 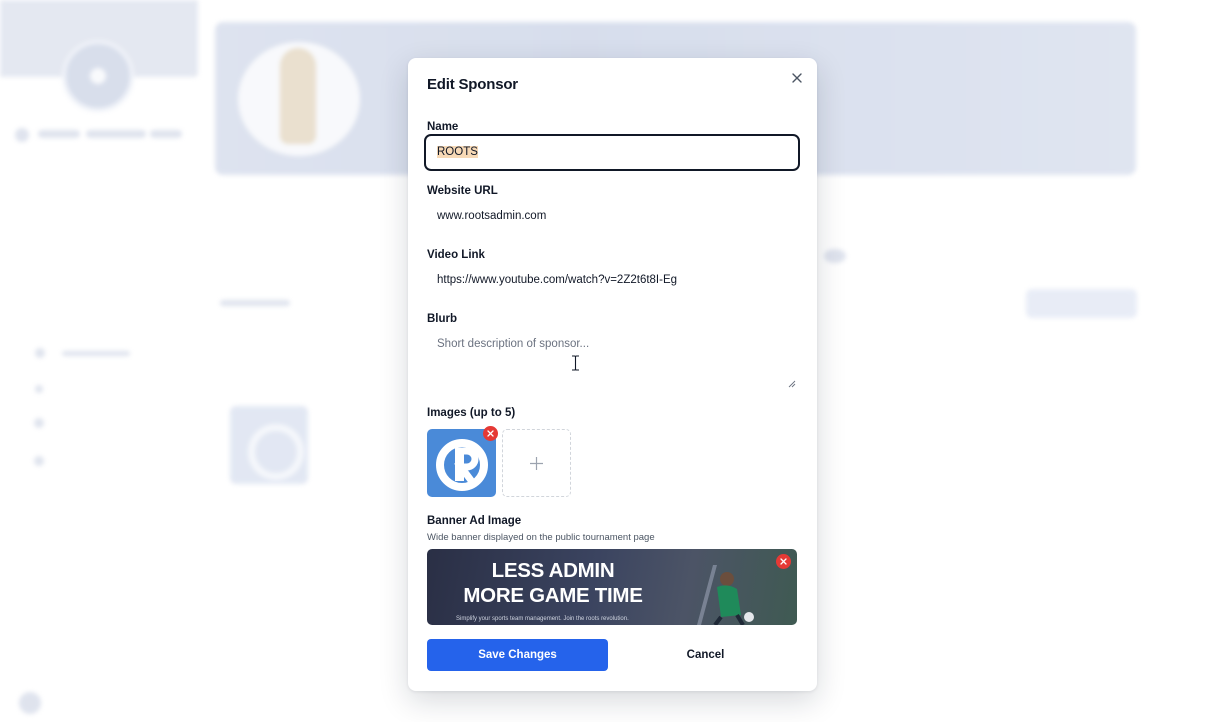 What do you see at coordinates (612, 152) in the screenshot?
I see `name-input: ROOTS` at bounding box center [612, 152].